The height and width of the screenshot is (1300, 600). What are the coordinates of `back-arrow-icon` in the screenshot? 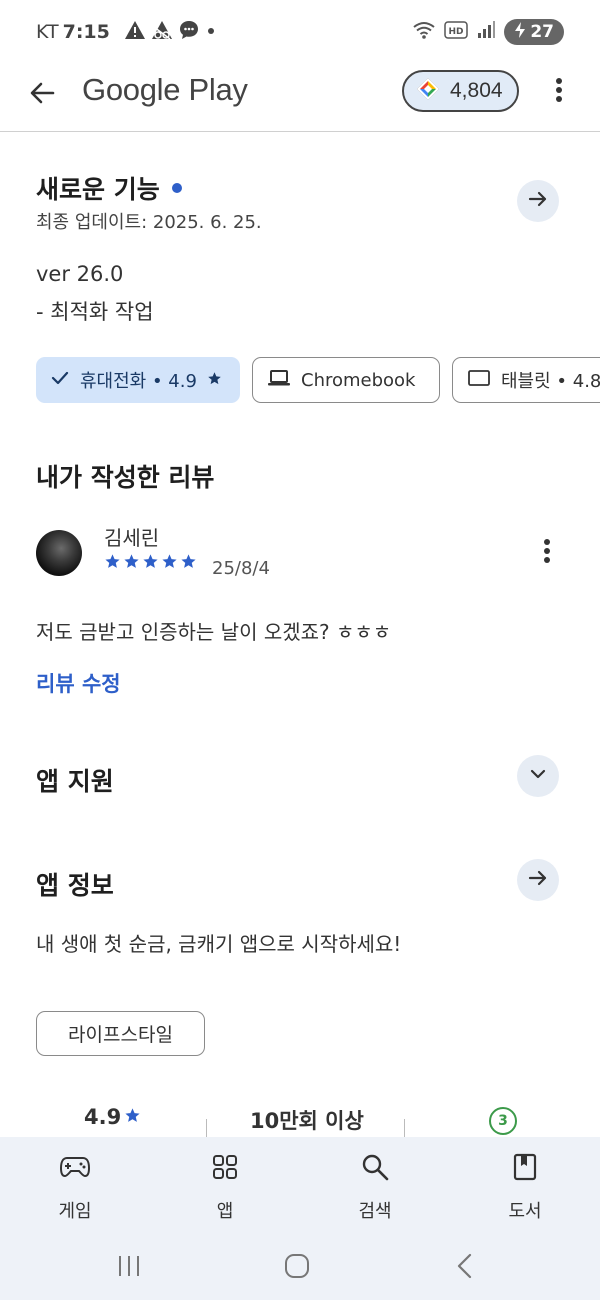 It's located at (42, 95).